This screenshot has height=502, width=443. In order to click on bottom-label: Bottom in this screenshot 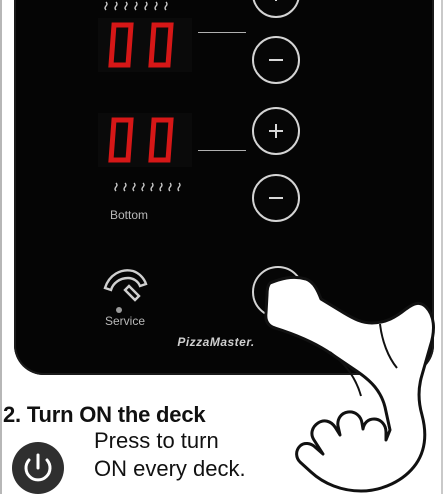, I will do `click(129, 215)`.